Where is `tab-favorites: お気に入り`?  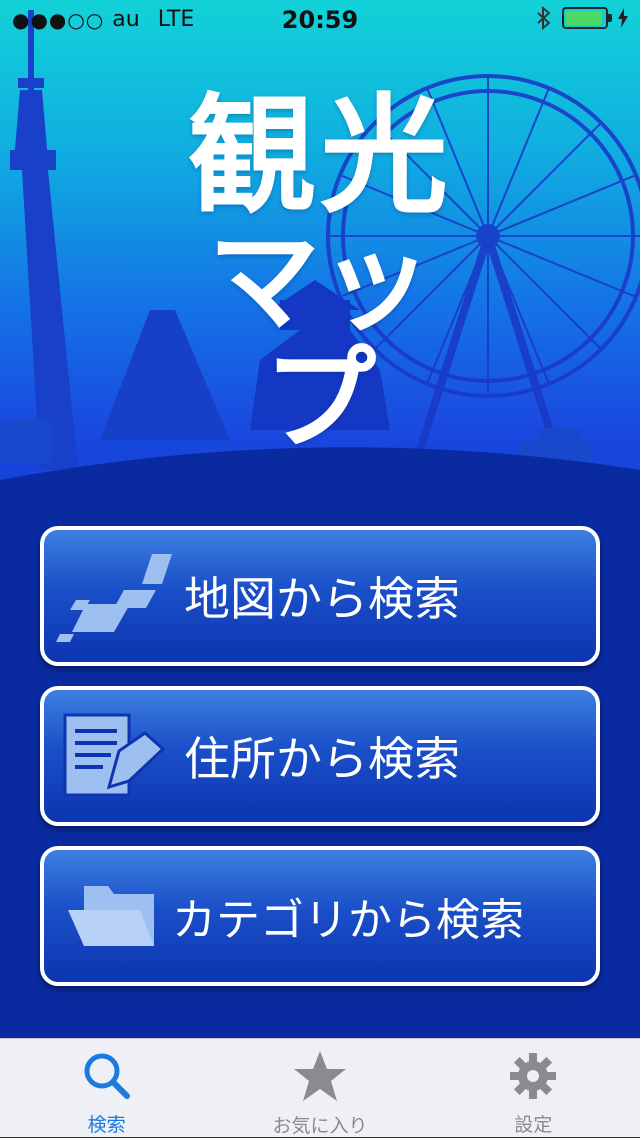
tab-favorites: お気に入り is located at coordinates (319, 1088).